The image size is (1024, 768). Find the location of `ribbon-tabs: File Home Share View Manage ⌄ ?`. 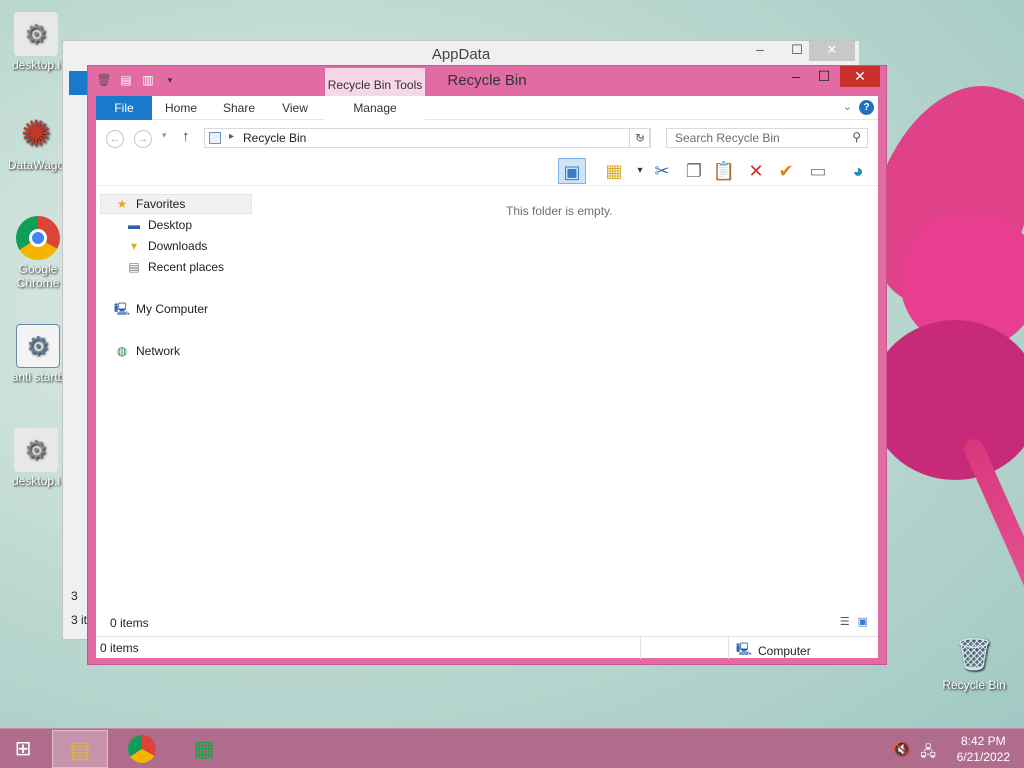

ribbon-tabs: File Home Share View Manage ⌄ ? is located at coordinates (487, 108).